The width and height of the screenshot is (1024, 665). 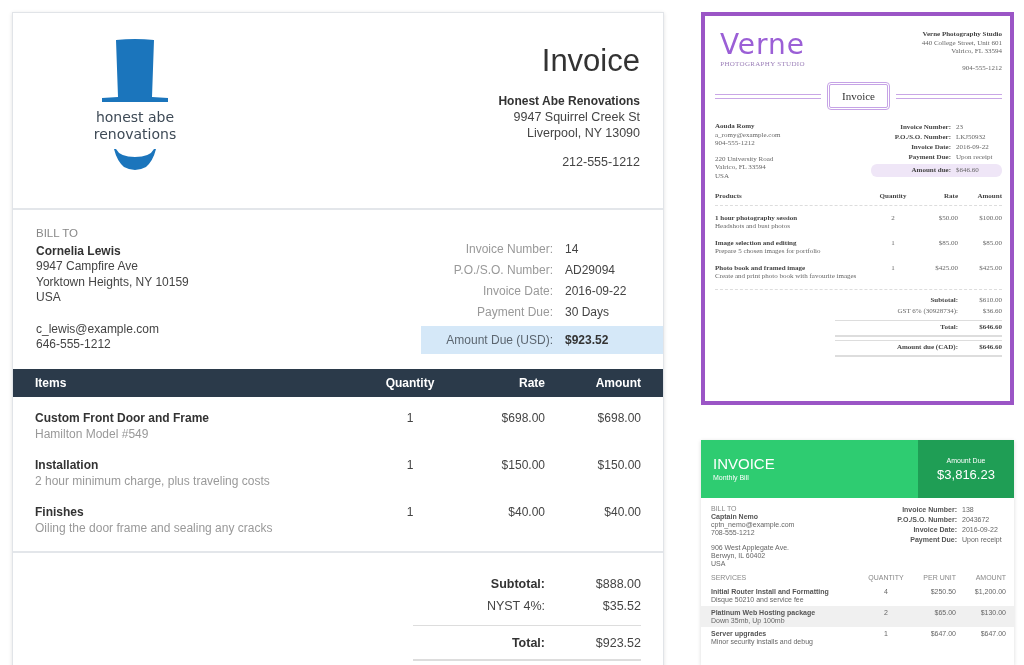 What do you see at coordinates (499, 340) in the screenshot?
I see `amount-due-label: Amount Due (USD):` at bounding box center [499, 340].